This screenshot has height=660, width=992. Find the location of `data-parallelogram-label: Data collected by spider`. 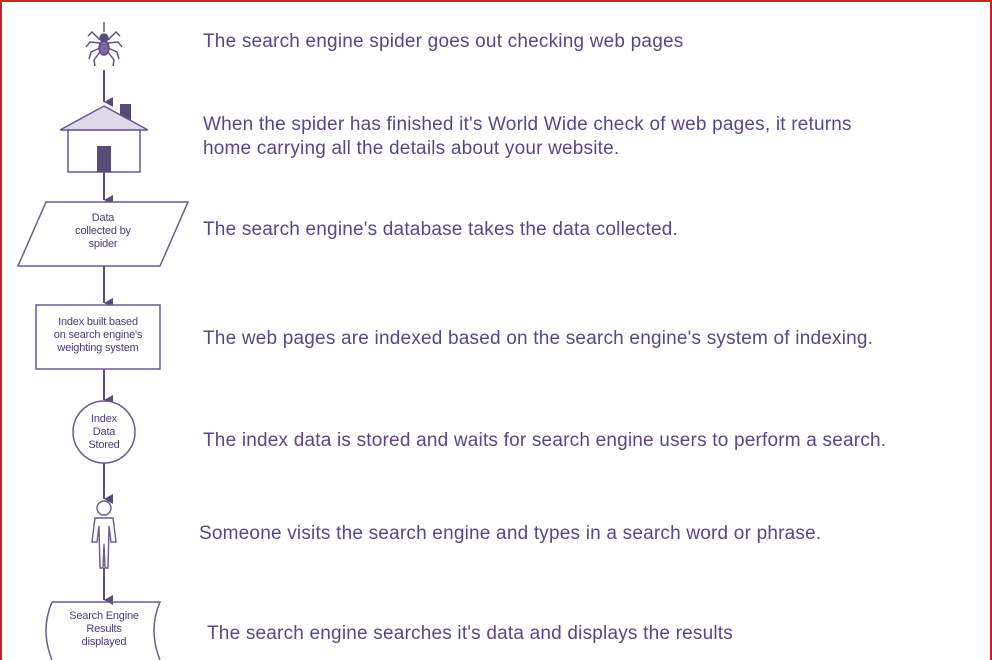

data-parallelogram-label: Data collected by spider is located at coordinates (103, 231).